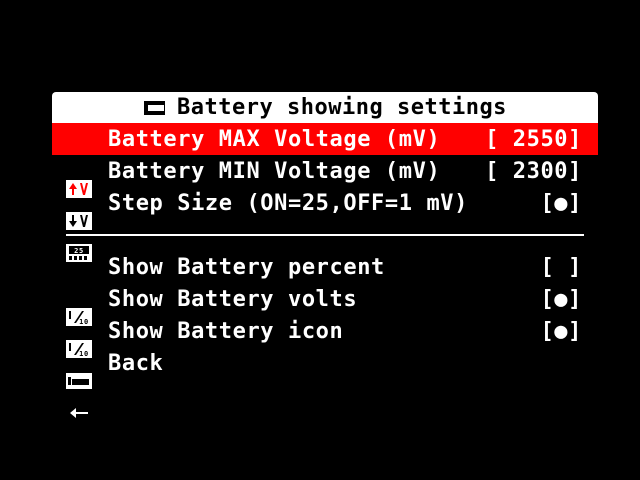 This screenshot has height=480, width=640. Describe the element at coordinates (533, 139) in the screenshot. I see `menu-item-value: [ 2550]` at that location.